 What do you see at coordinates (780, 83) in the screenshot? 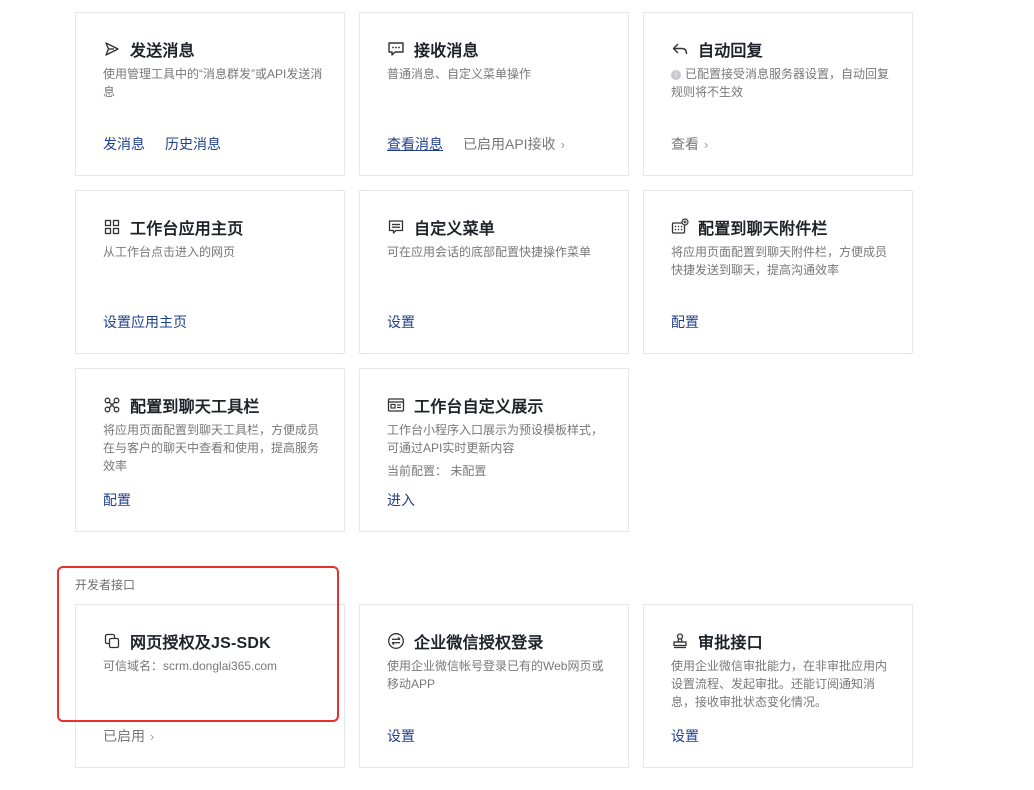
I see `card-description: i 已配置接受消息服务器设置，自动回复规则将不生效` at bounding box center [780, 83].